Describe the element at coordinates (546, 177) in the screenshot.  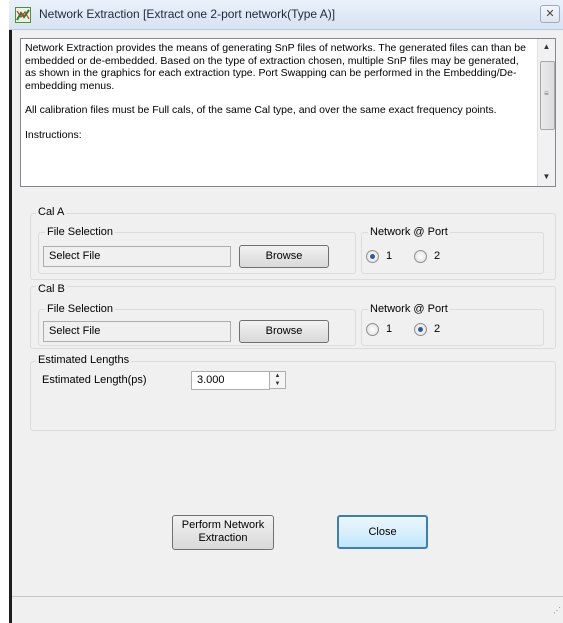
I see `scroll-down-icon: ▼` at that location.